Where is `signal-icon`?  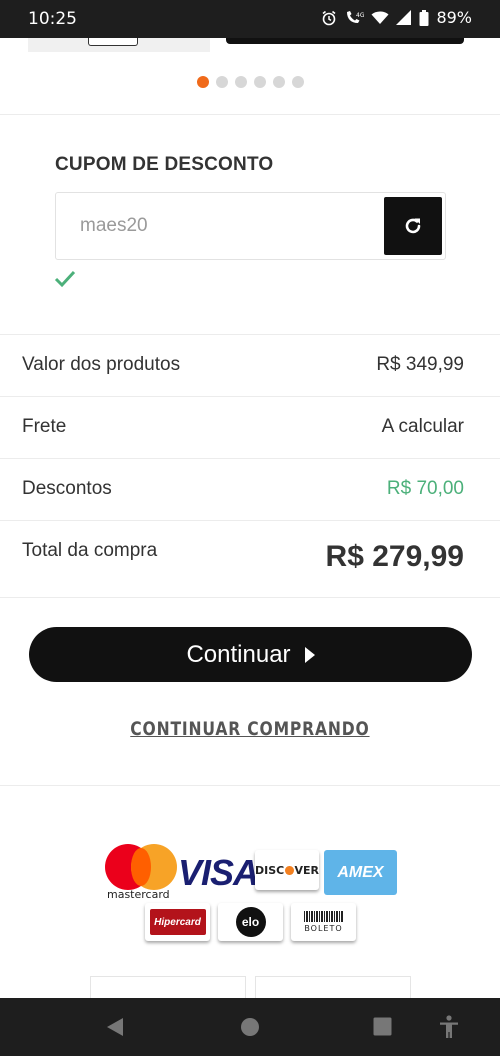
signal-icon is located at coordinates (404, 17).